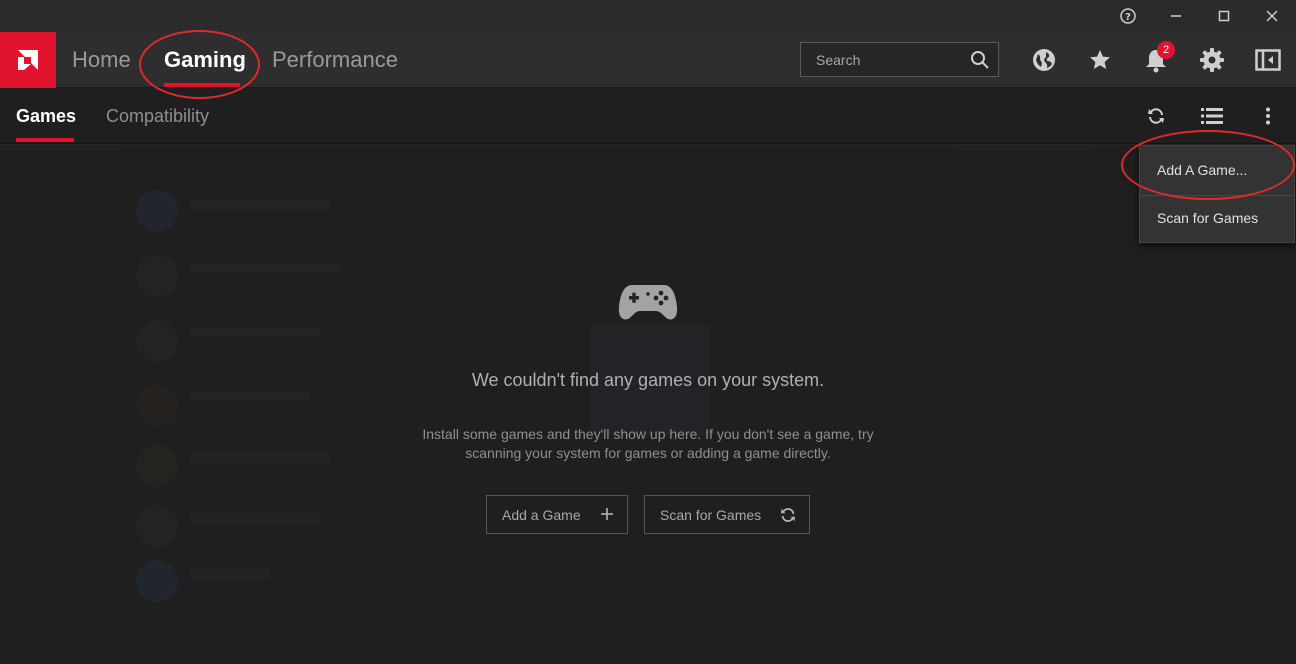 The height and width of the screenshot is (664, 1296). What do you see at coordinates (980, 62) in the screenshot?
I see `search-icon` at bounding box center [980, 62].